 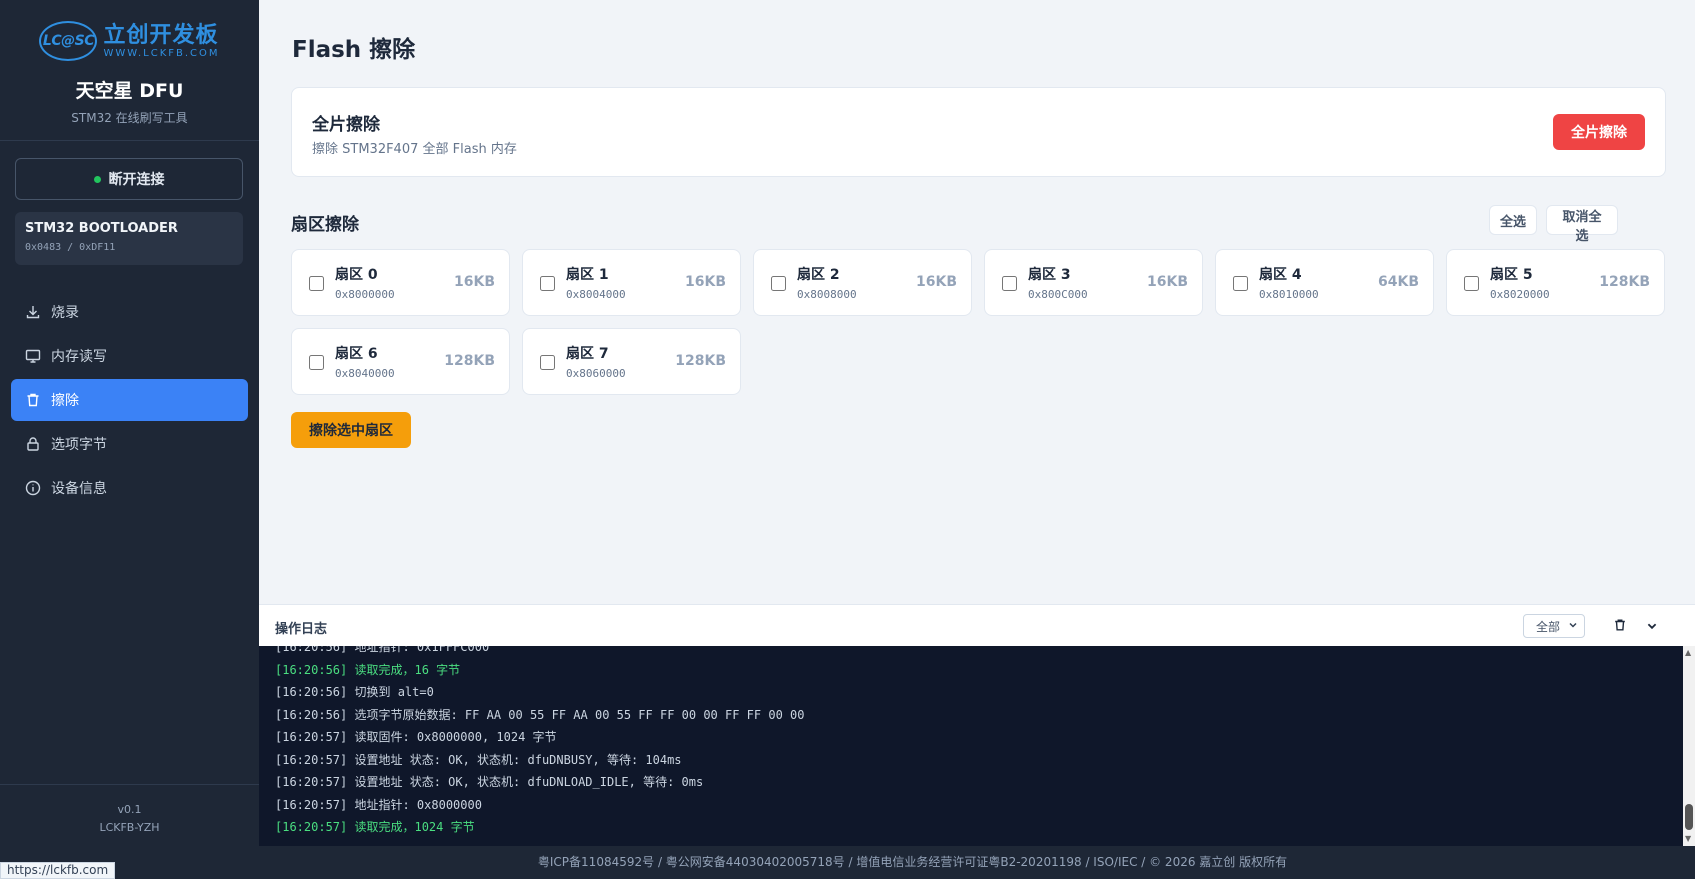 What do you see at coordinates (301, 629) in the screenshot?
I see `log-title: 操作日志` at bounding box center [301, 629].